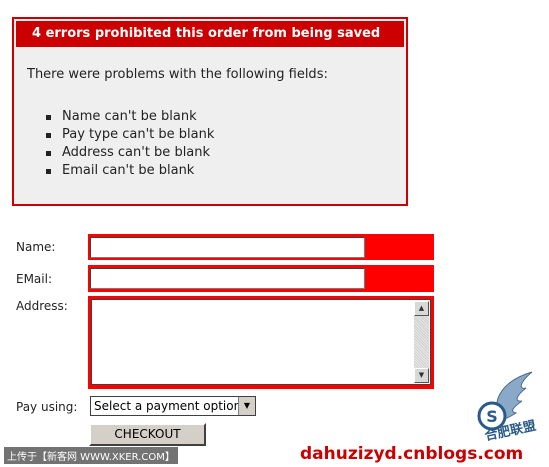 This screenshot has width=549, height=467. What do you see at coordinates (227, 278) in the screenshot?
I see `email-input` at bounding box center [227, 278].